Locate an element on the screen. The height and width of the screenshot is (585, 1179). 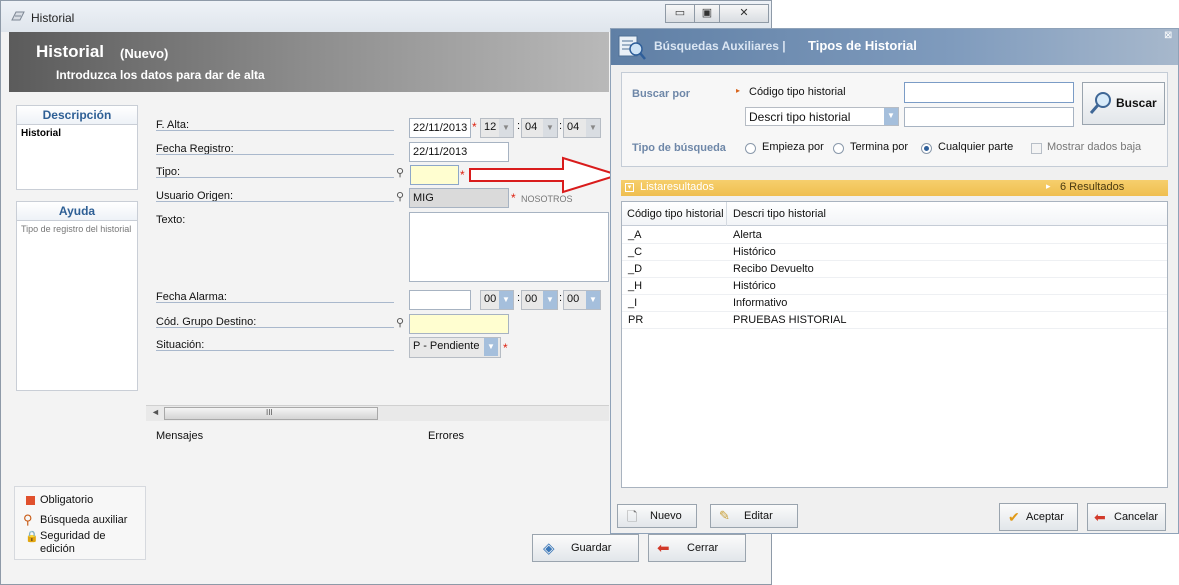
row-codigo: _C is located at coordinates (635, 252).